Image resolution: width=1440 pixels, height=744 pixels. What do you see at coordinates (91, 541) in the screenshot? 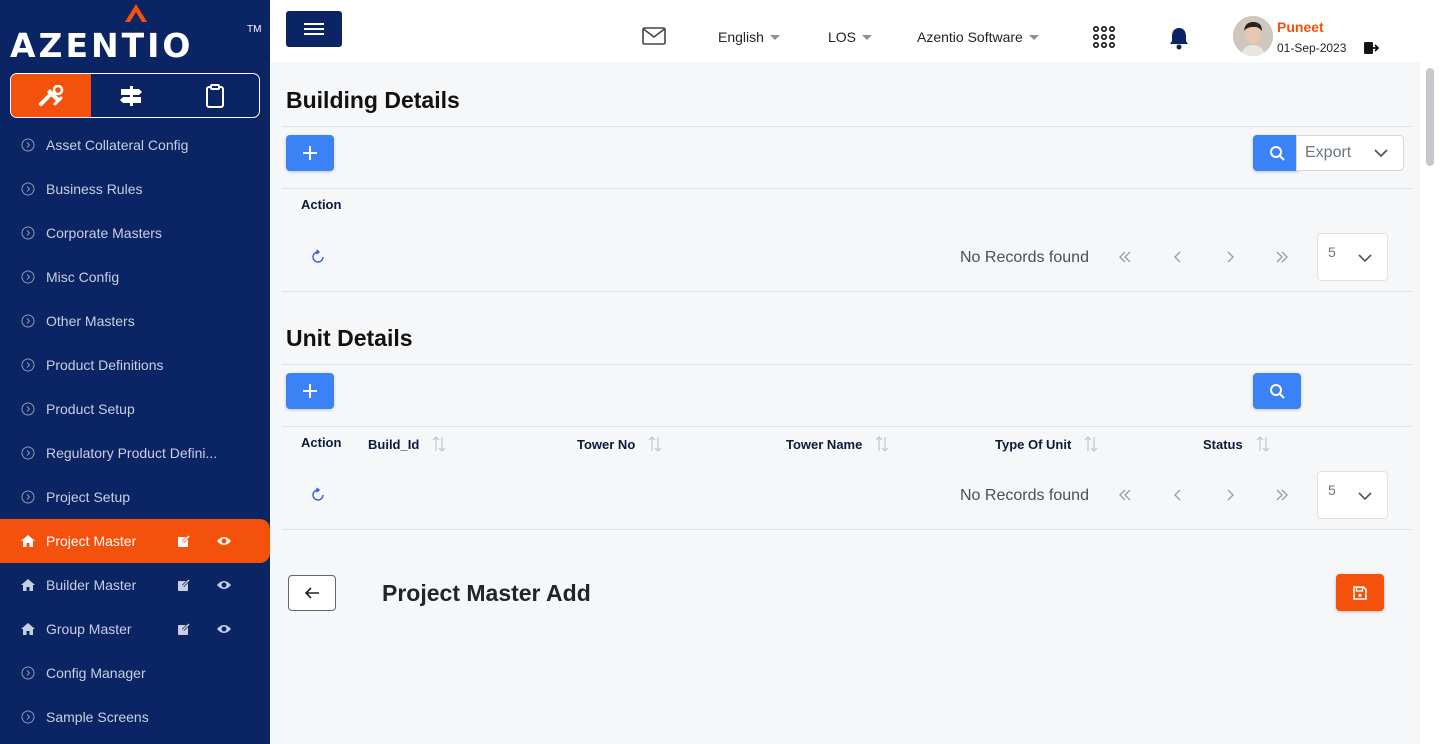
I see `sidebar-item-label: Project Master` at bounding box center [91, 541].